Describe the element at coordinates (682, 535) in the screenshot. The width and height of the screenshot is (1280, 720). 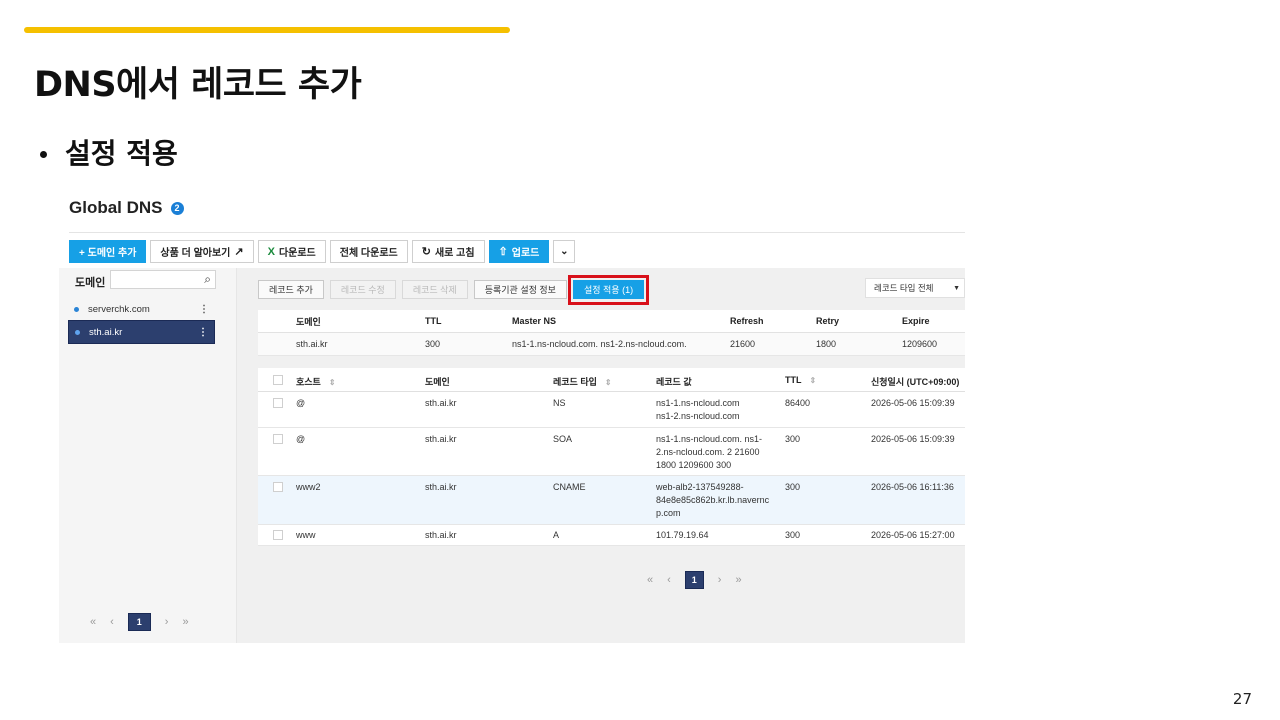
I see `record-value: 101.79.19.64` at that location.